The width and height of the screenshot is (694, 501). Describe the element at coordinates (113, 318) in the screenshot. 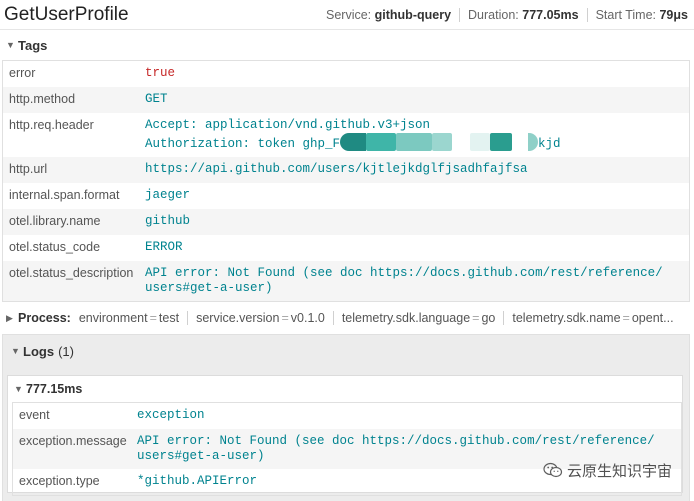

I see `process-tag-key: environment` at that location.